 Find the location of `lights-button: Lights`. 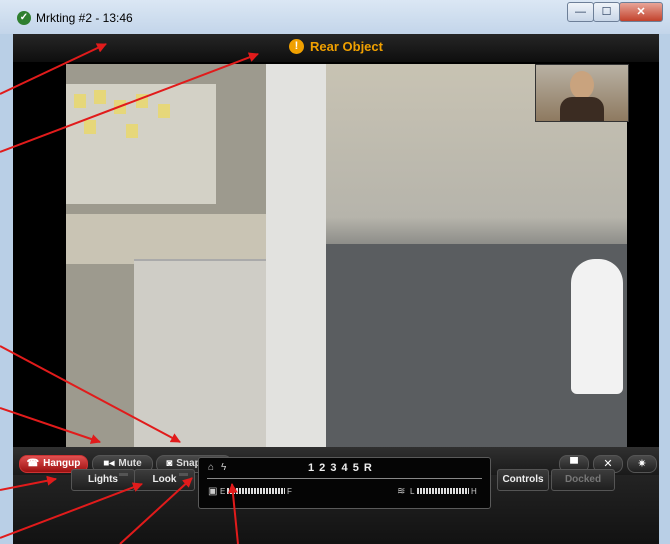

lights-button: Lights is located at coordinates (103, 480).